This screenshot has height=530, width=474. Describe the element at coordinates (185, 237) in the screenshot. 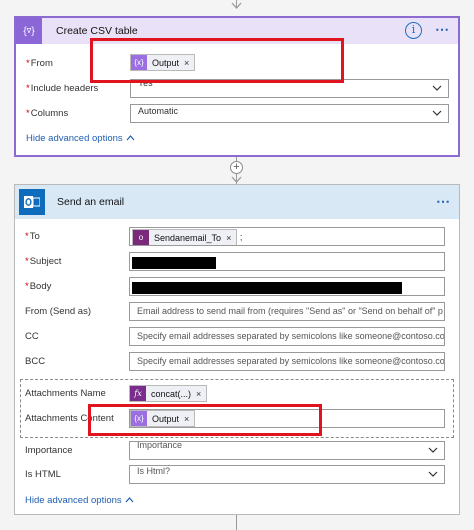

I see `sendanemail-to-token: o Sendanemail_To ×` at that location.